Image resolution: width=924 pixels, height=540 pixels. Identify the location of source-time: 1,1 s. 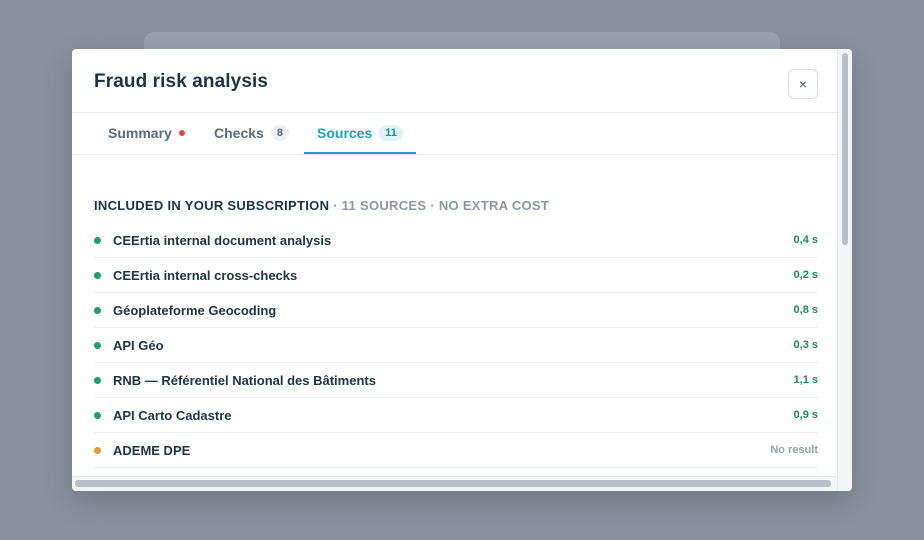
(805, 380).